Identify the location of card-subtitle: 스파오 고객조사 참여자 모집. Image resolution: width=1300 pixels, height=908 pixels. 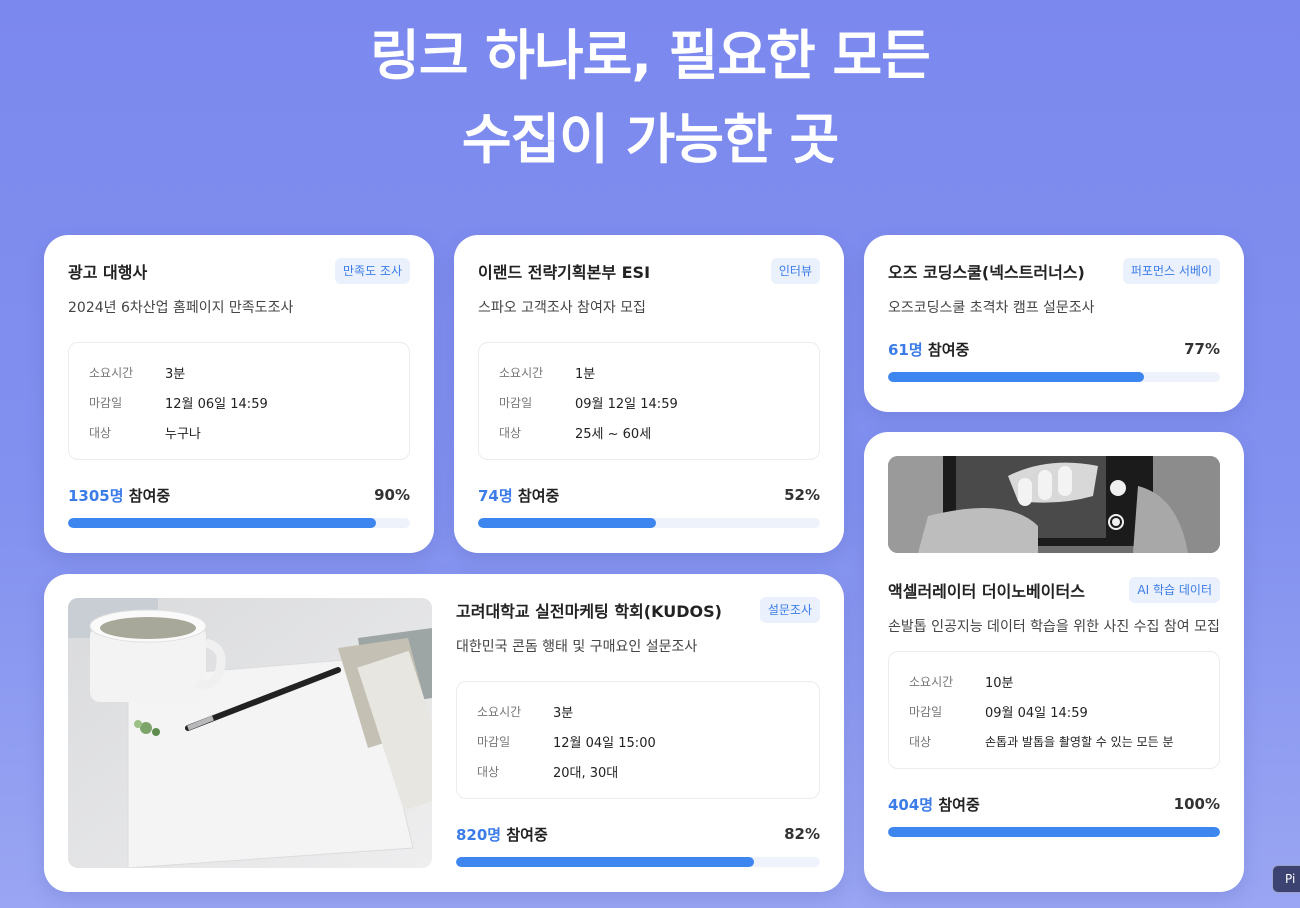
(562, 308).